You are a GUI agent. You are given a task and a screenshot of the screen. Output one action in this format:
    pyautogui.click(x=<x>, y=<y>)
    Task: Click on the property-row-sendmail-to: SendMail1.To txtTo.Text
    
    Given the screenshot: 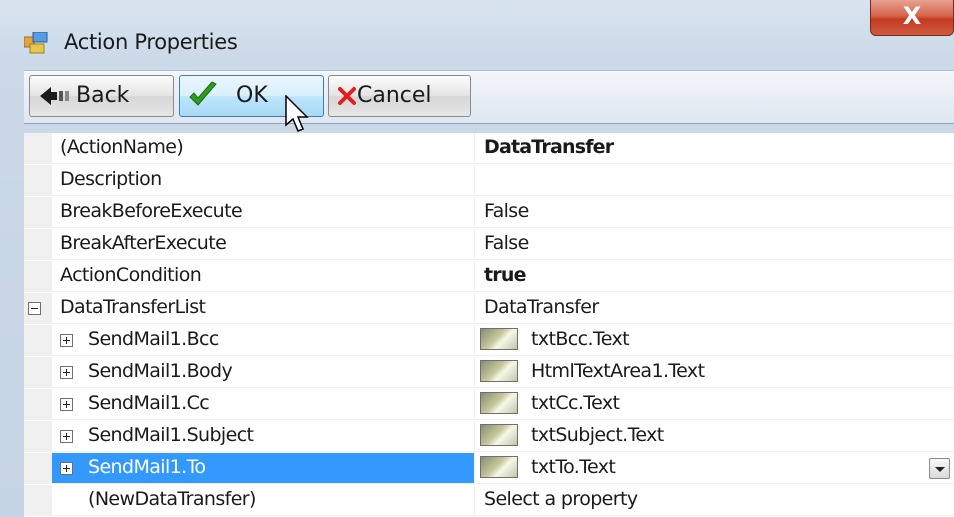 What is the action you would take?
    pyautogui.click(x=489, y=468)
    